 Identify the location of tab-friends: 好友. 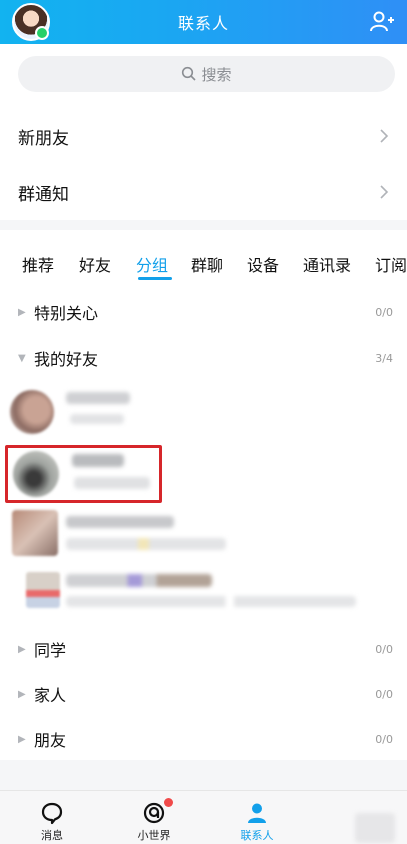
(95, 264).